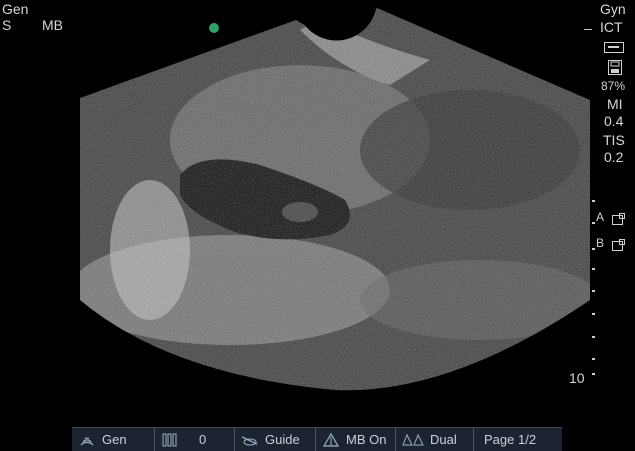 The image size is (635, 451). I want to click on storage-percent: 87%, so click(613, 86).